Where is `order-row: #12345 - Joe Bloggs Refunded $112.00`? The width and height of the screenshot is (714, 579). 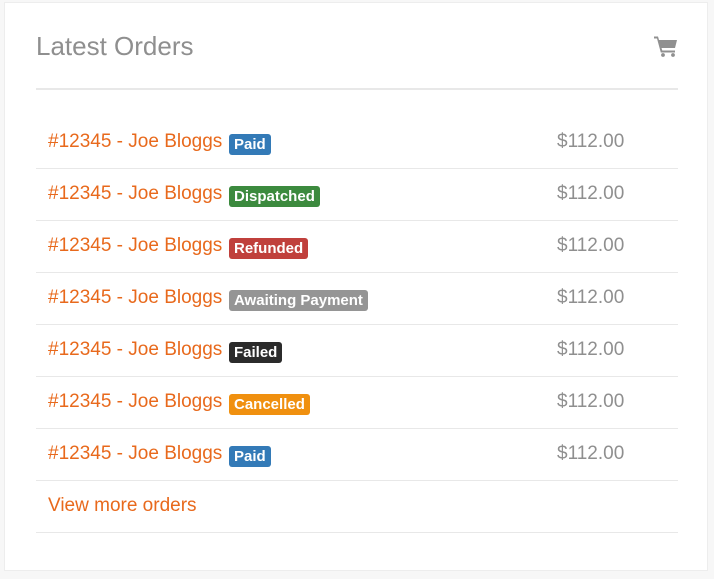 order-row: #12345 - Joe Bloggs Refunded $112.00 is located at coordinates (357, 247).